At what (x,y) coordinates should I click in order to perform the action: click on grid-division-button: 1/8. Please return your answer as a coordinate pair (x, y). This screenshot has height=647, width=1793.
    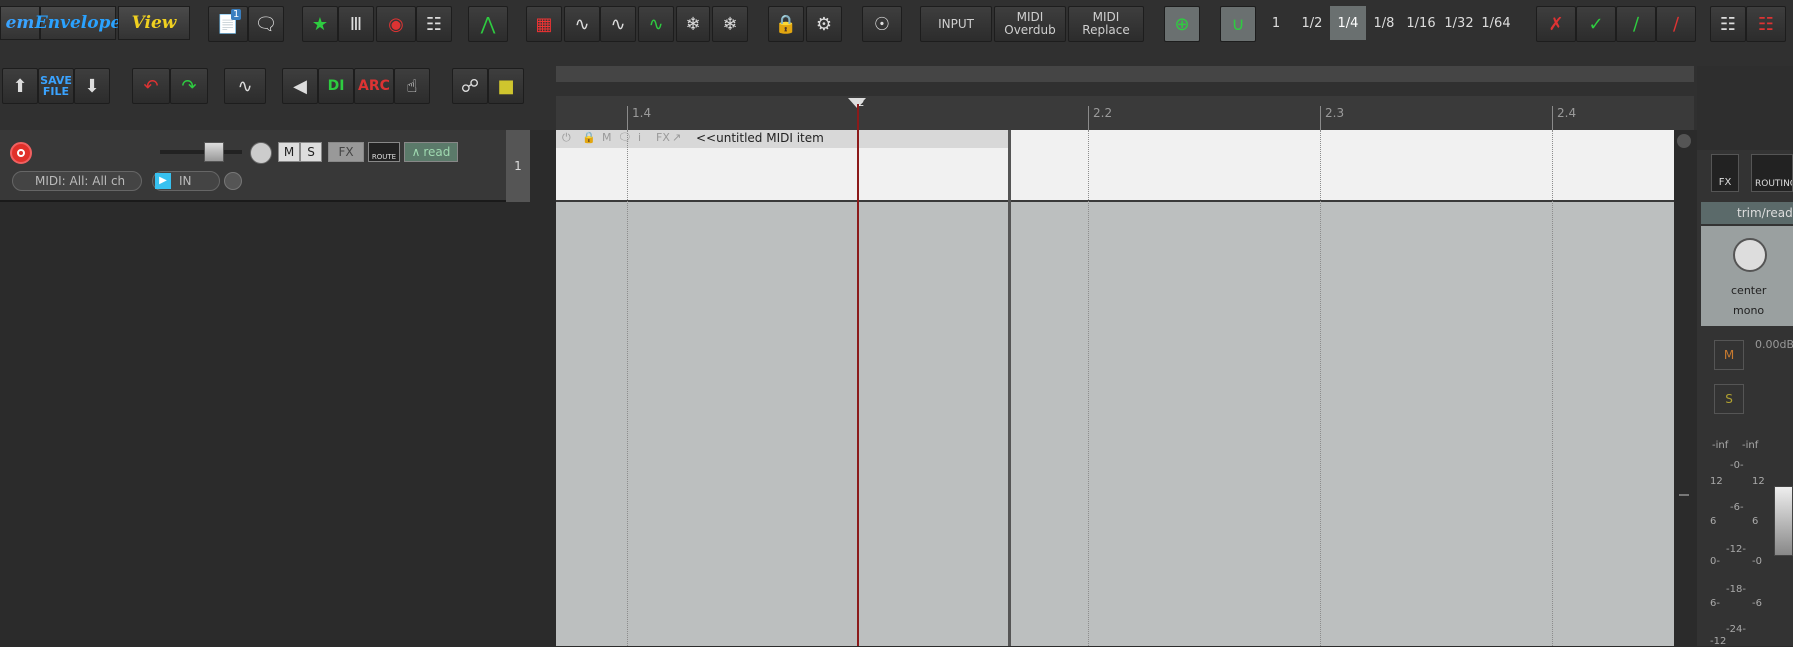
    Looking at the image, I should click on (1384, 23).